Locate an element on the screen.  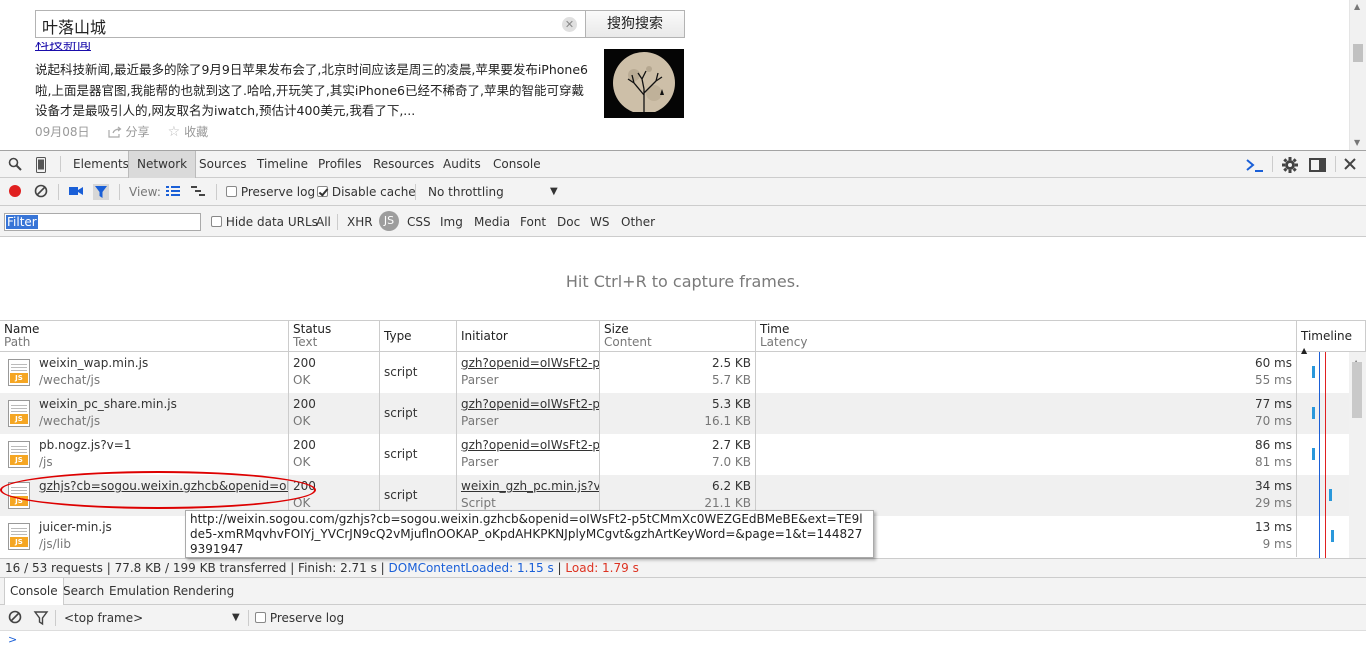
large-rows-icon is located at coordinates (173, 192).